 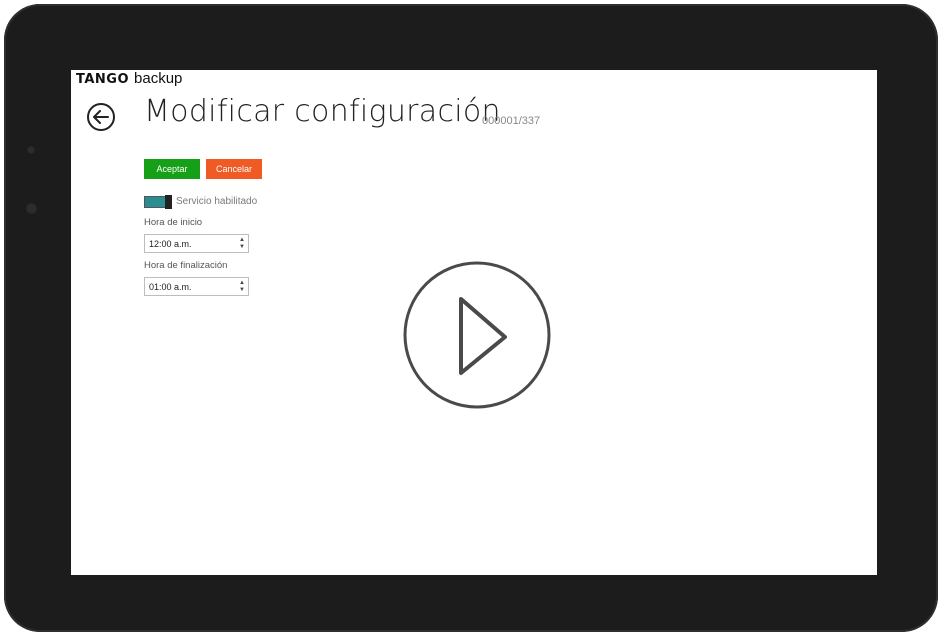 I want to click on end-time-field: 01:00 a.m. ▲ ▼, so click(x=196, y=286).